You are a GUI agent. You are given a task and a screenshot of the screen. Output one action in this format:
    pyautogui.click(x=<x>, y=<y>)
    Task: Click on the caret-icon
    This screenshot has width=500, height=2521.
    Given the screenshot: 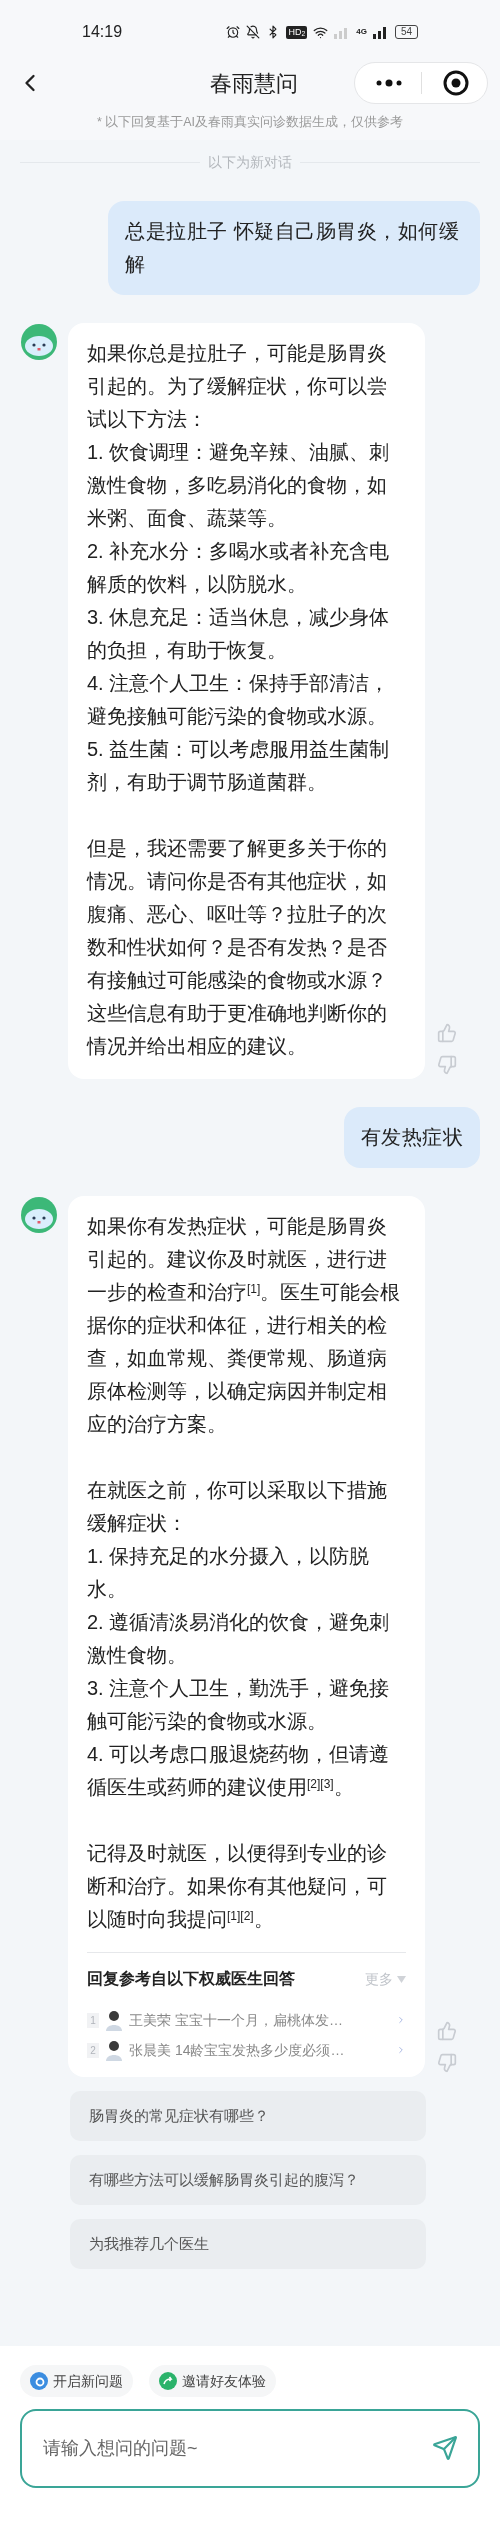 What is the action you would take?
    pyautogui.click(x=401, y=1979)
    